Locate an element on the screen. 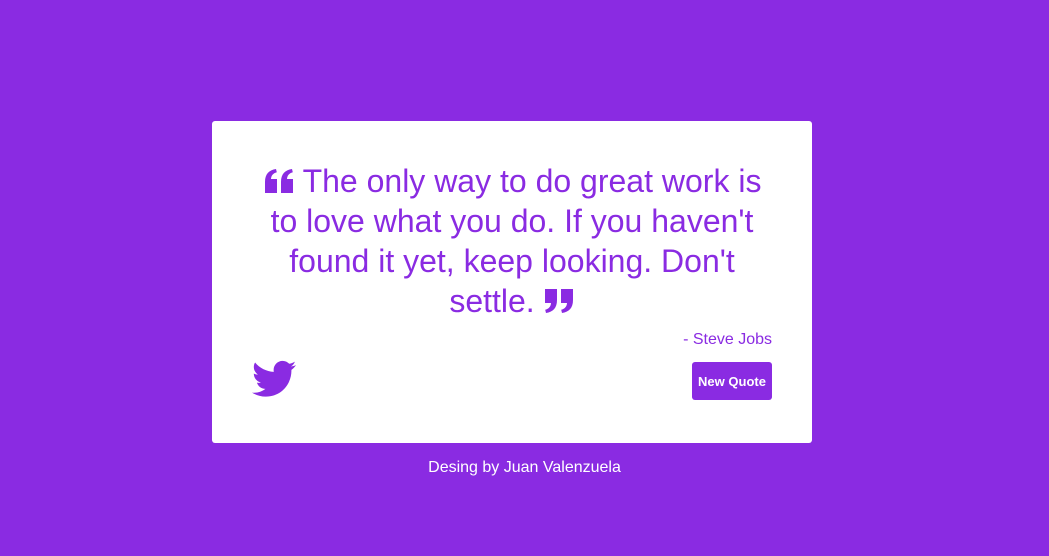 The height and width of the screenshot is (556, 1049). quote-right-icon is located at coordinates (555, 301).